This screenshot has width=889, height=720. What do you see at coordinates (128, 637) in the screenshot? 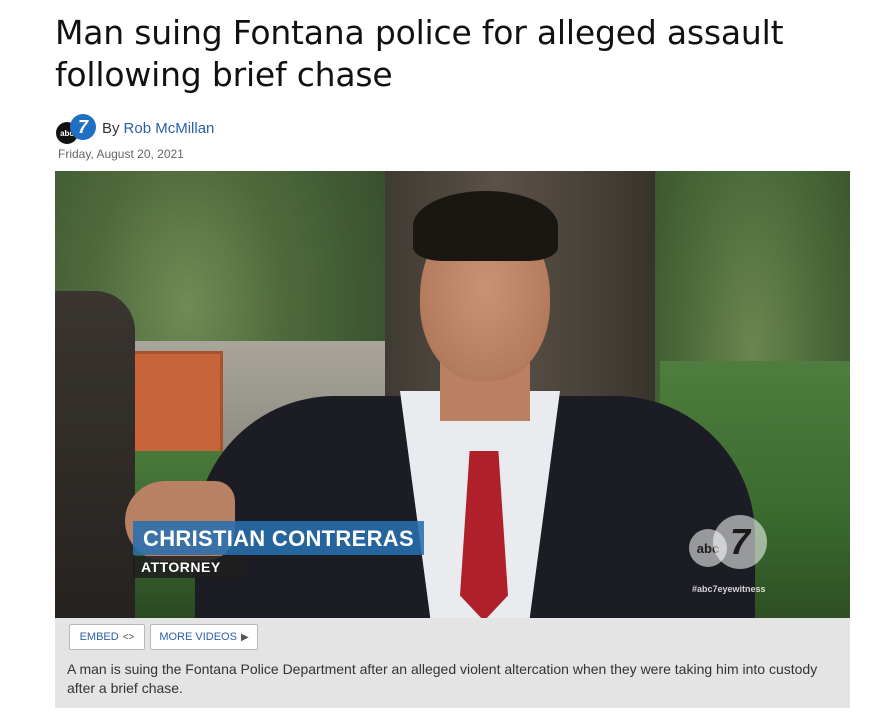
I see `code-icon: <>` at bounding box center [128, 637].